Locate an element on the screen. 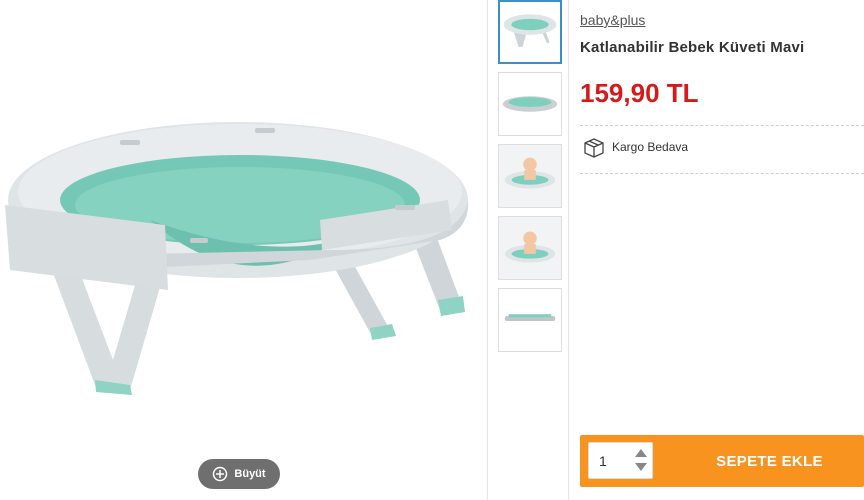  box-icon is located at coordinates (594, 147).